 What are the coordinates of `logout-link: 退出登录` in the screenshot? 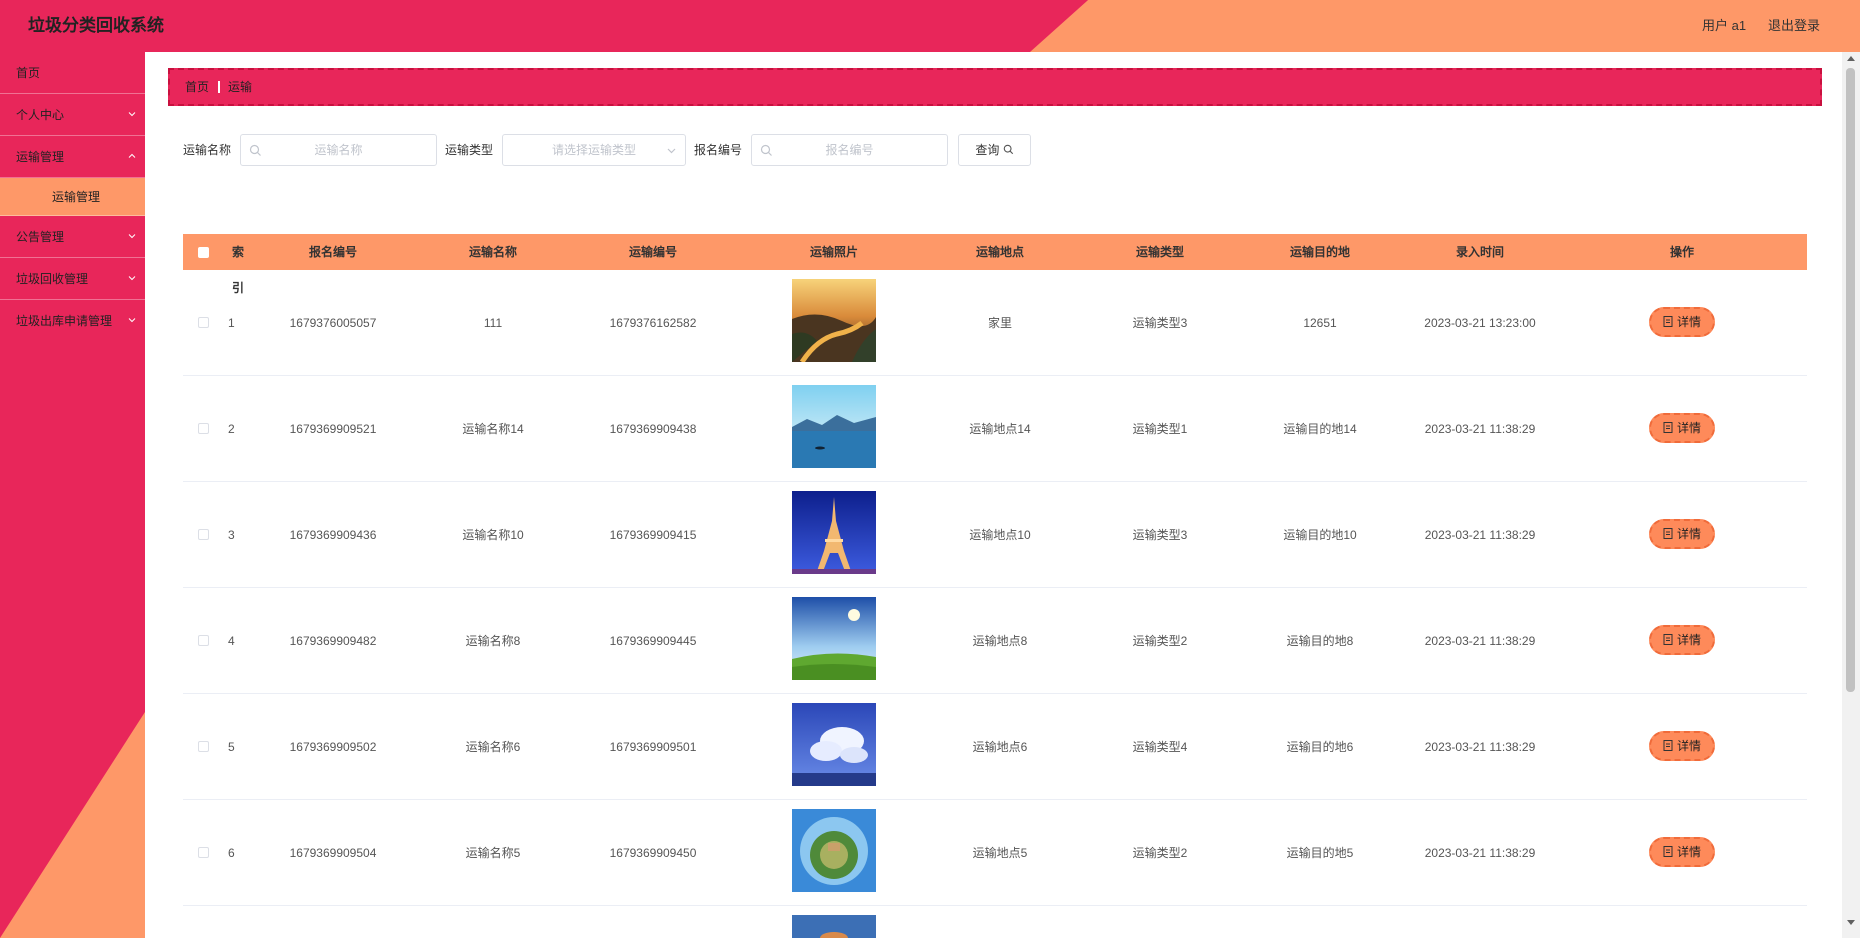 It's located at (1794, 26).